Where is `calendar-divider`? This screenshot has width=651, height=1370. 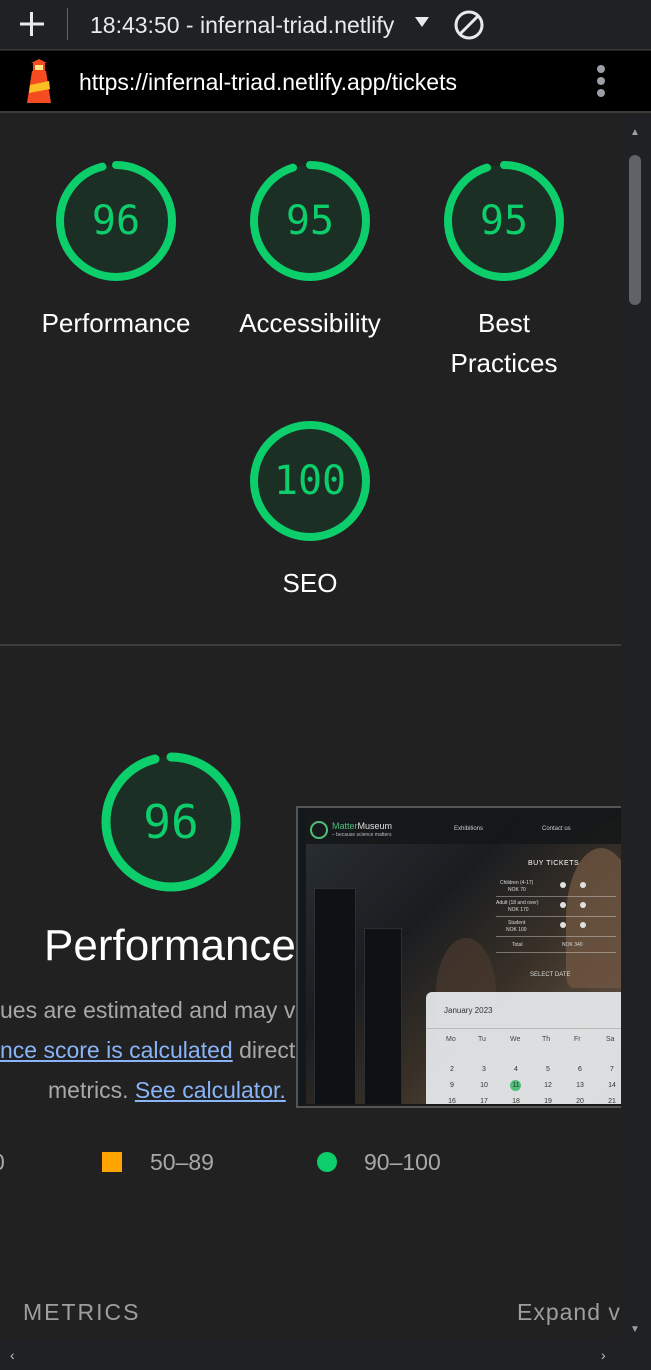 calendar-divider is located at coordinates (523, 1028).